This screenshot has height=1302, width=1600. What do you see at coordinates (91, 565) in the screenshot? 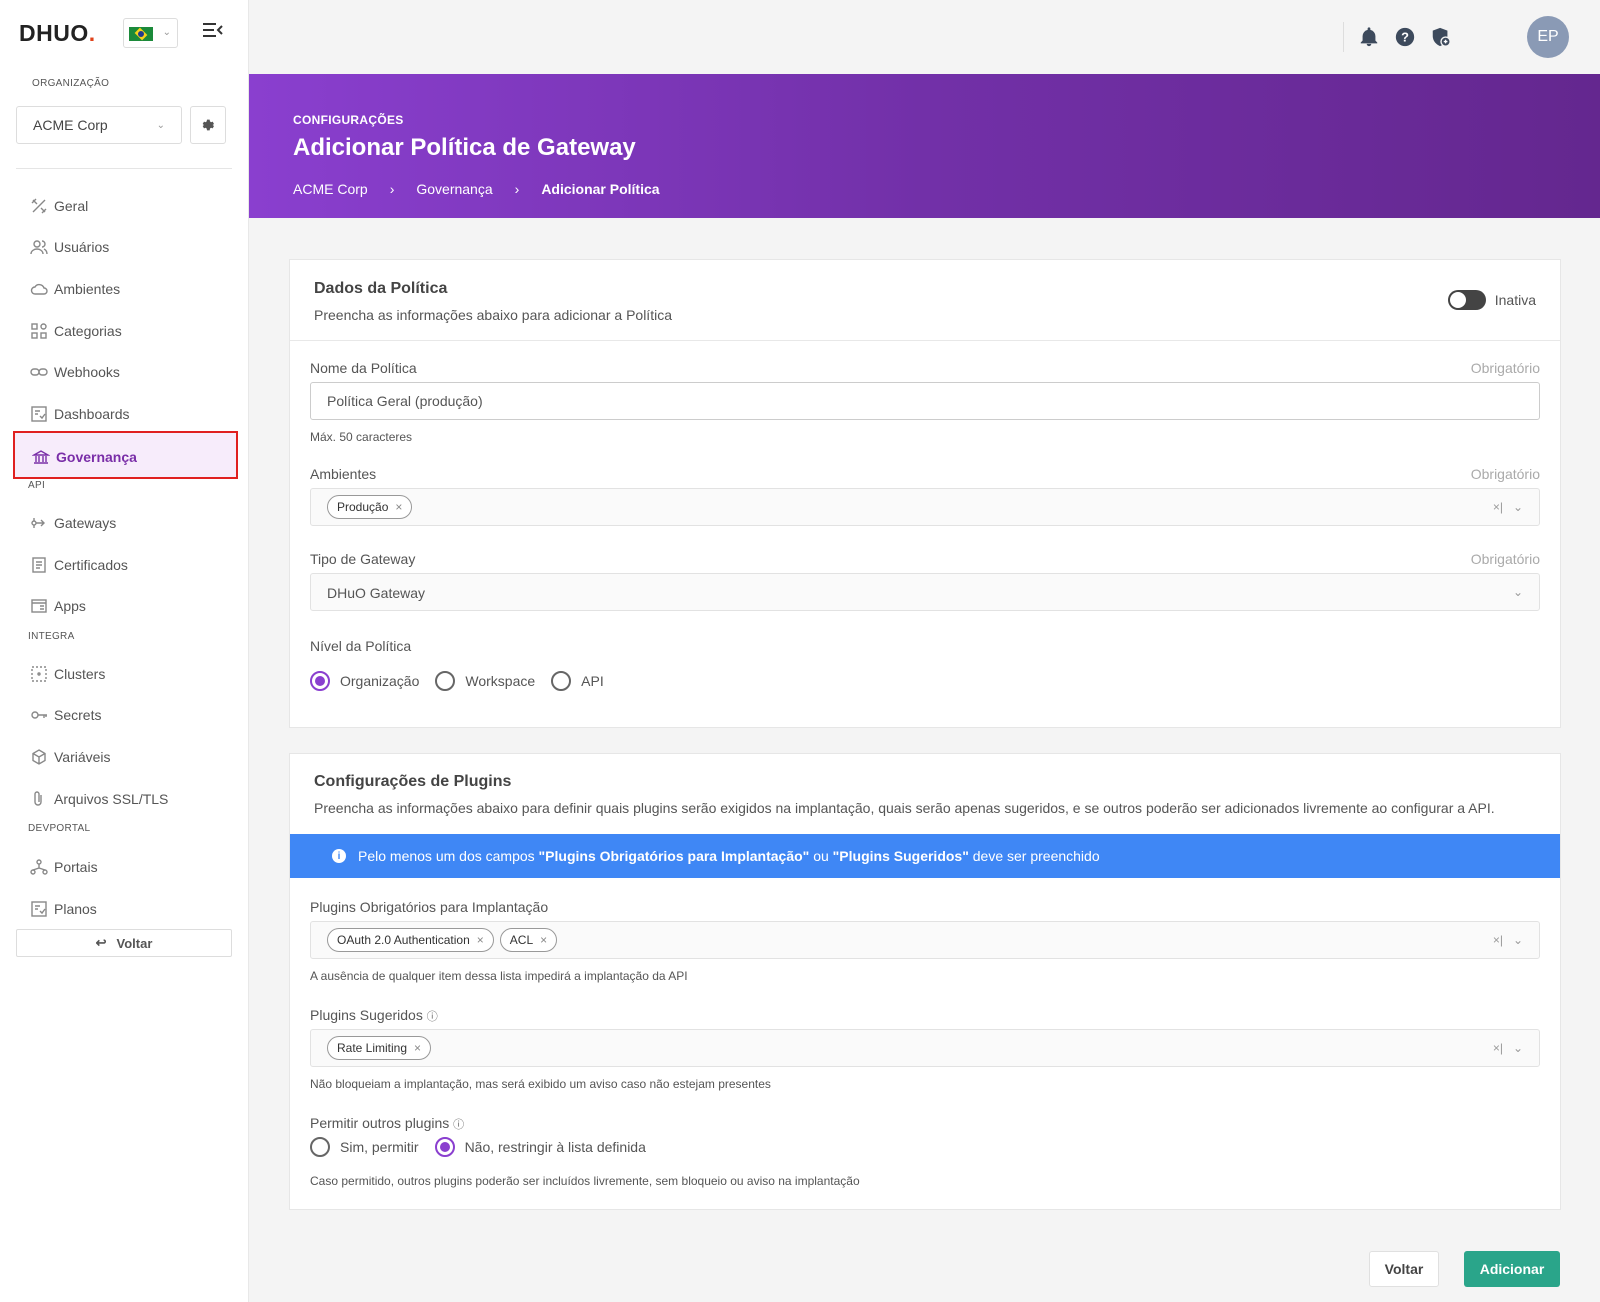
I see `sidebar-item-label: Certificados` at bounding box center [91, 565].